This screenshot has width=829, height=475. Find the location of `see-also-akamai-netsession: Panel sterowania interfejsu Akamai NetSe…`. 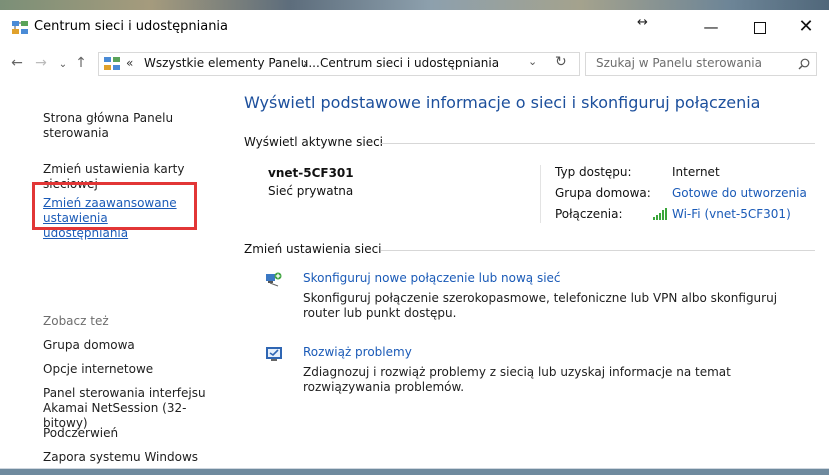

see-also-akamai-netsession: Panel sterowania interfejsu Akamai NetSe… is located at coordinates (133, 408).